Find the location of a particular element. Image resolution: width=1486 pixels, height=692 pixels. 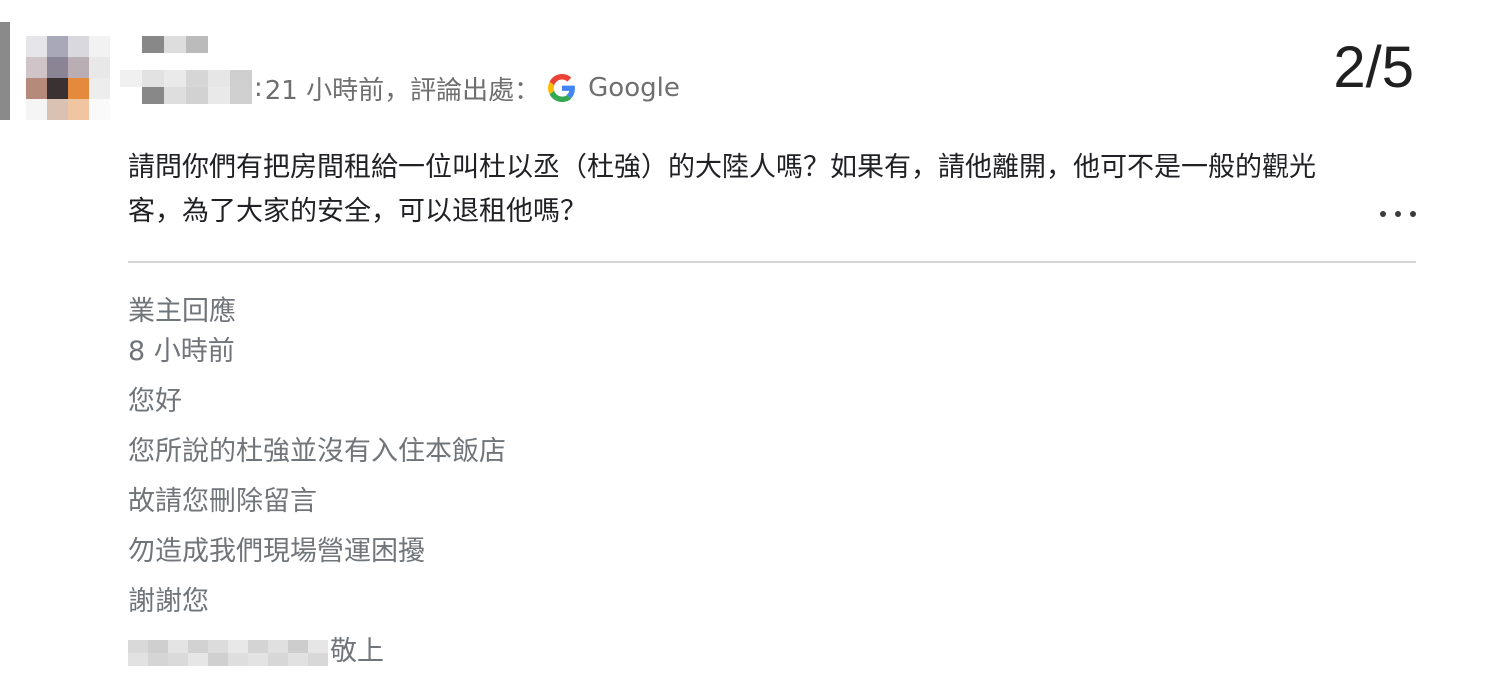

signature-redacted is located at coordinates (228, 652).